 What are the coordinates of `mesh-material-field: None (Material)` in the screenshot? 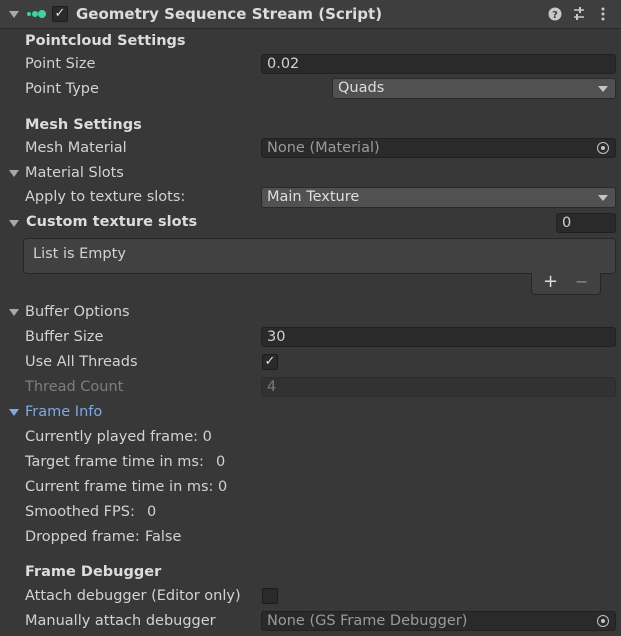 It's located at (438, 148).